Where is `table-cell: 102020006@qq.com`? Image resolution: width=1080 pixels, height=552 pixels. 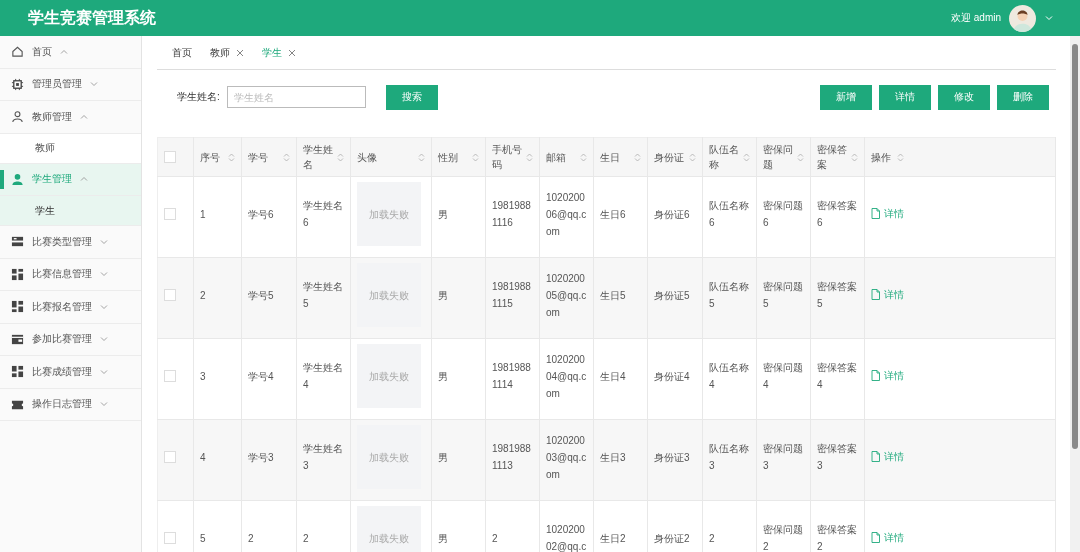 table-cell: 102020006@qq.com is located at coordinates (566, 214).